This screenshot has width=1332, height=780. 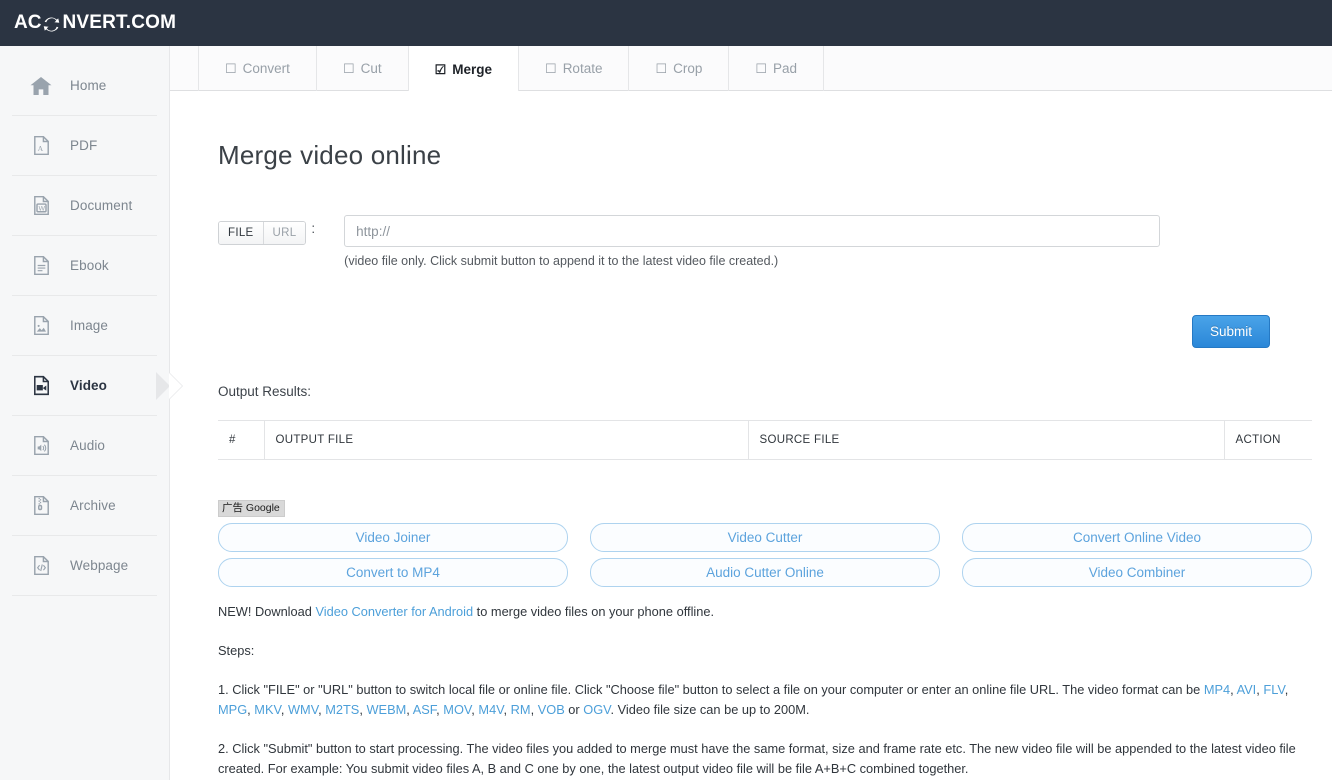 What do you see at coordinates (89, 385) in the screenshot?
I see `sidebar-label: Video` at bounding box center [89, 385].